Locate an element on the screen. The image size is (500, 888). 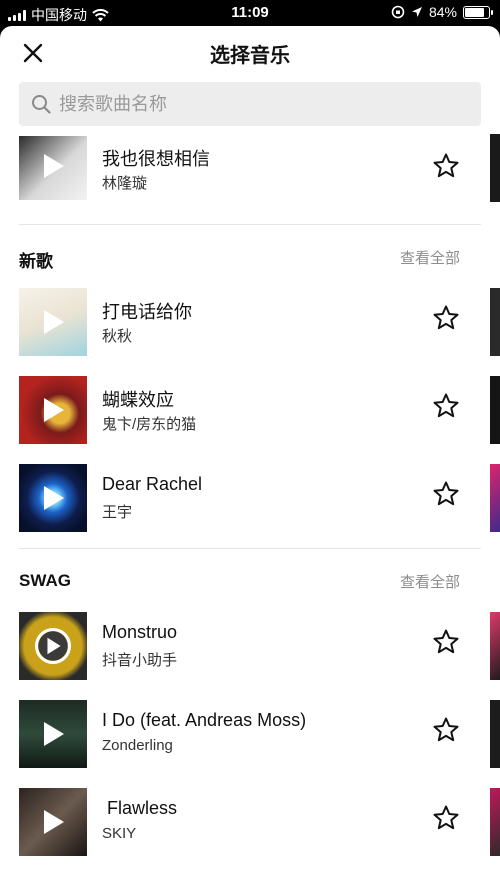
status-bar: 中国移动 11:09 84% is located at coordinates (250, 13).